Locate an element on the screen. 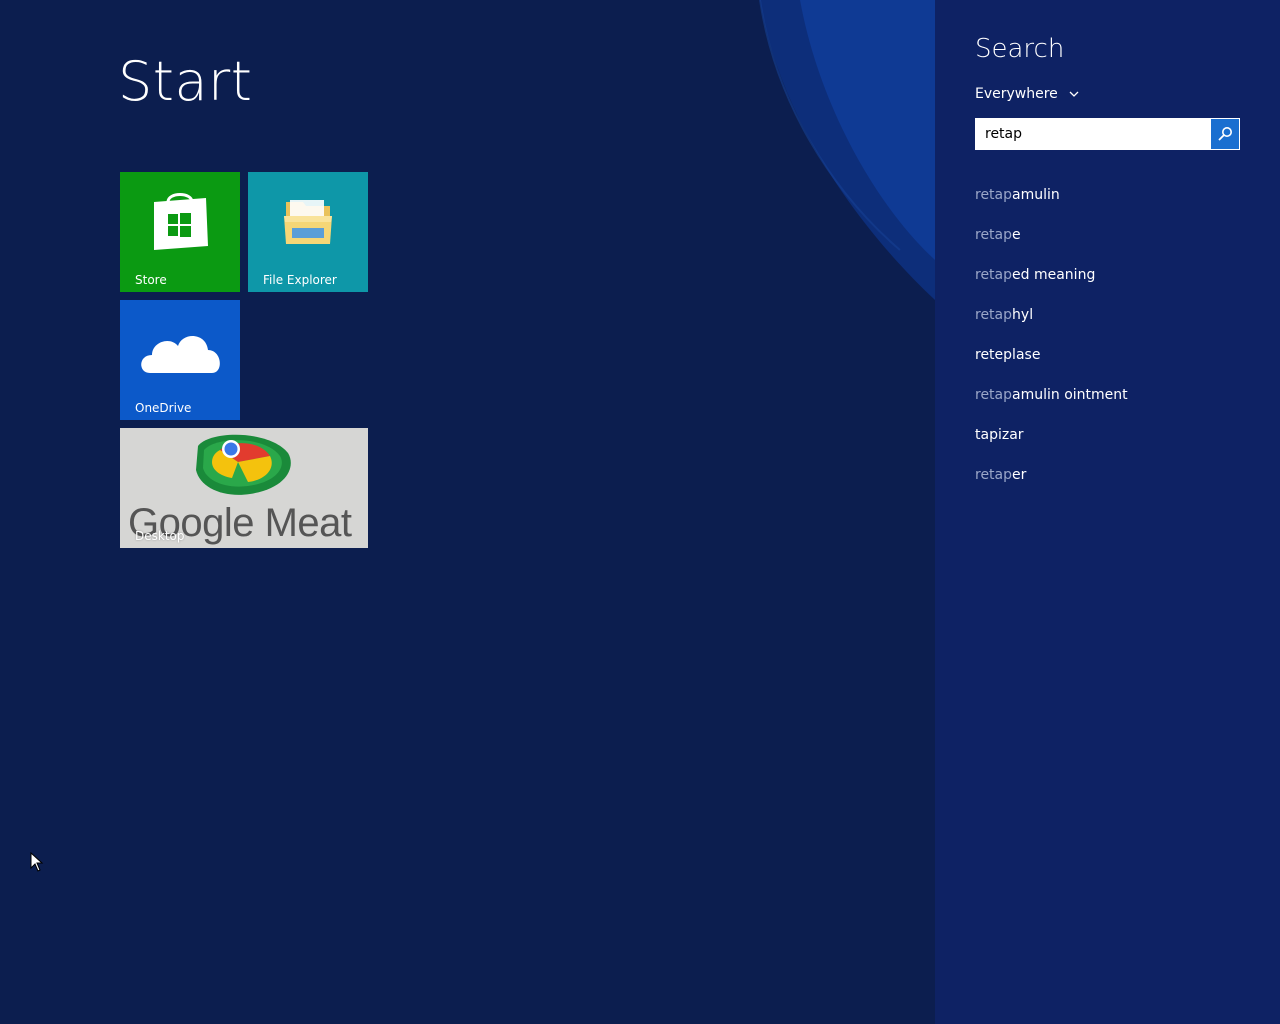  search-box is located at coordinates (1107, 134).